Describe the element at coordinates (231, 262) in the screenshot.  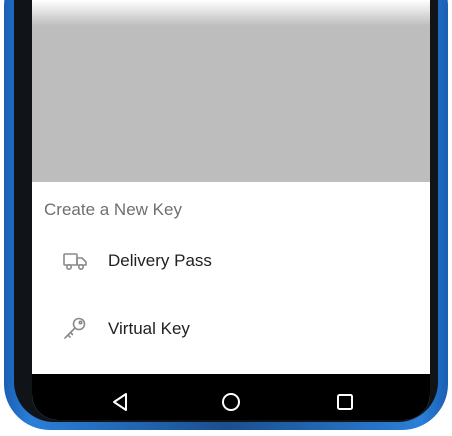
I see `sheet-item-delivery-pass: Delivery Pass` at that location.